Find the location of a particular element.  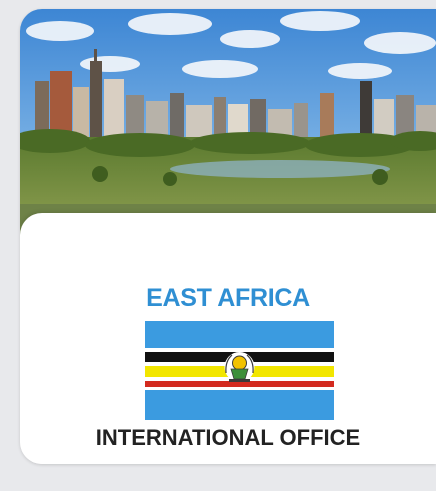

region-title: EAST AFRICA is located at coordinates (228, 298).